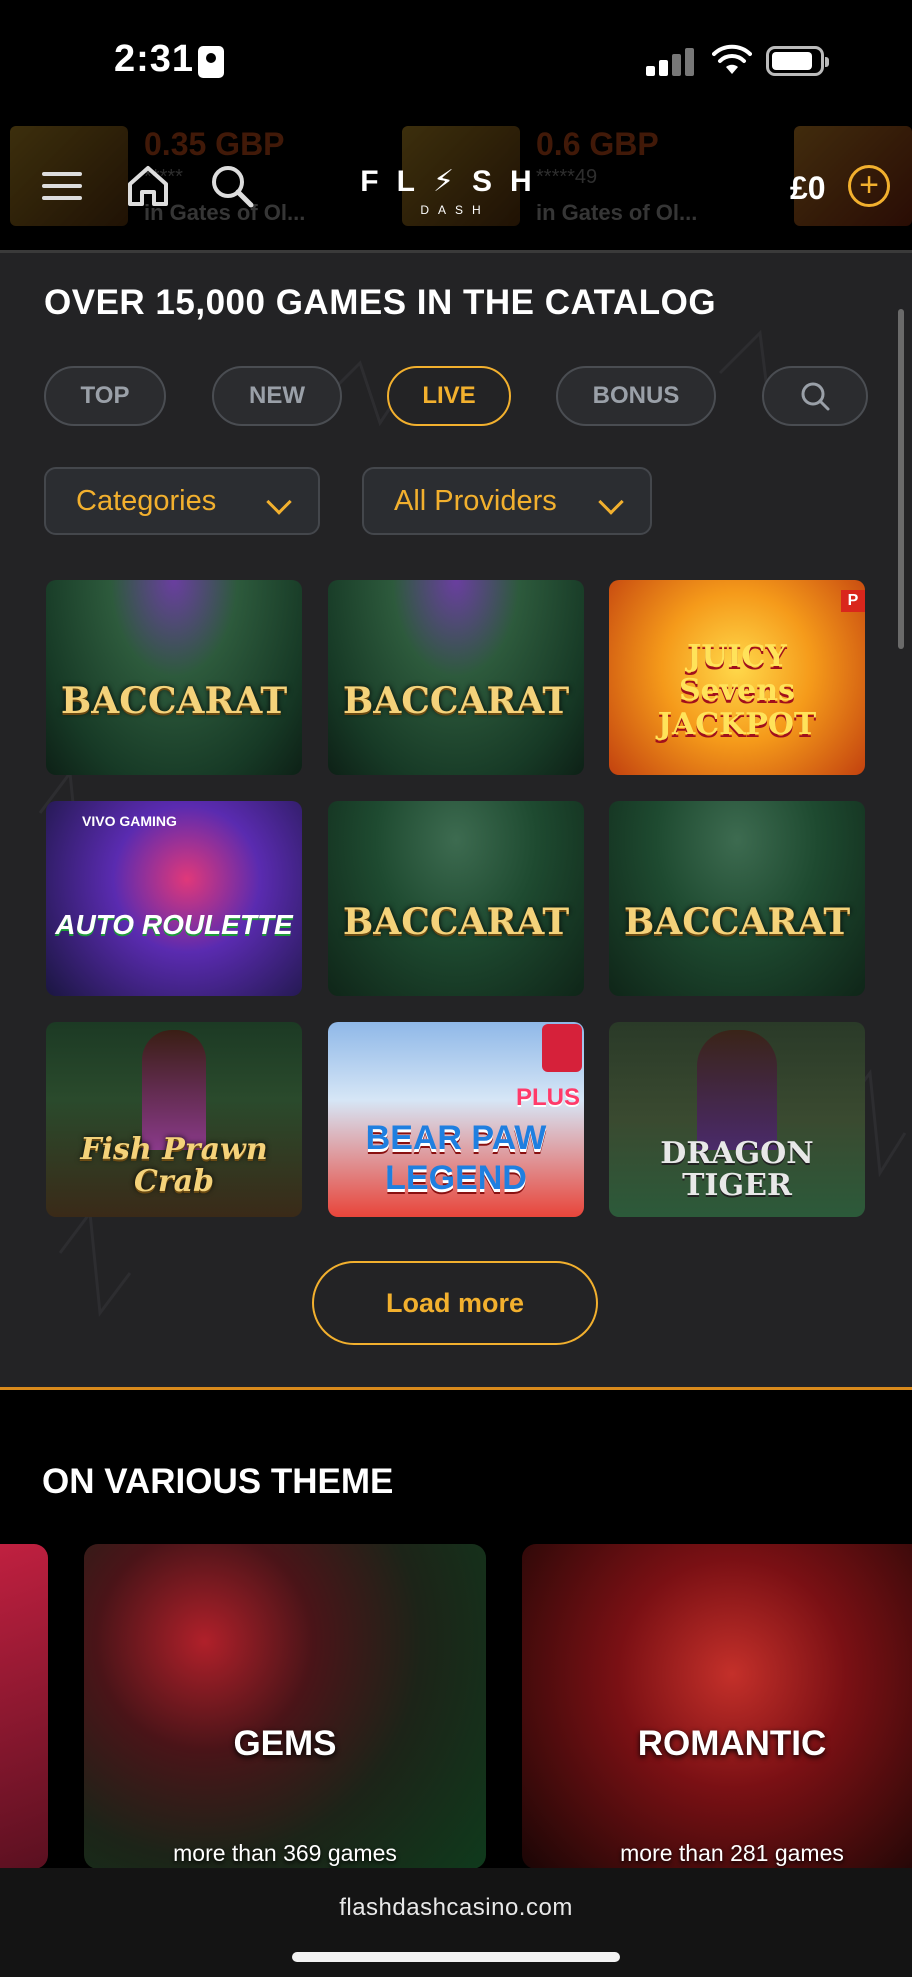 This screenshot has height=1977, width=912. What do you see at coordinates (456, 60) in the screenshot?
I see `status-bar: 2:31` at bounding box center [456, 60].